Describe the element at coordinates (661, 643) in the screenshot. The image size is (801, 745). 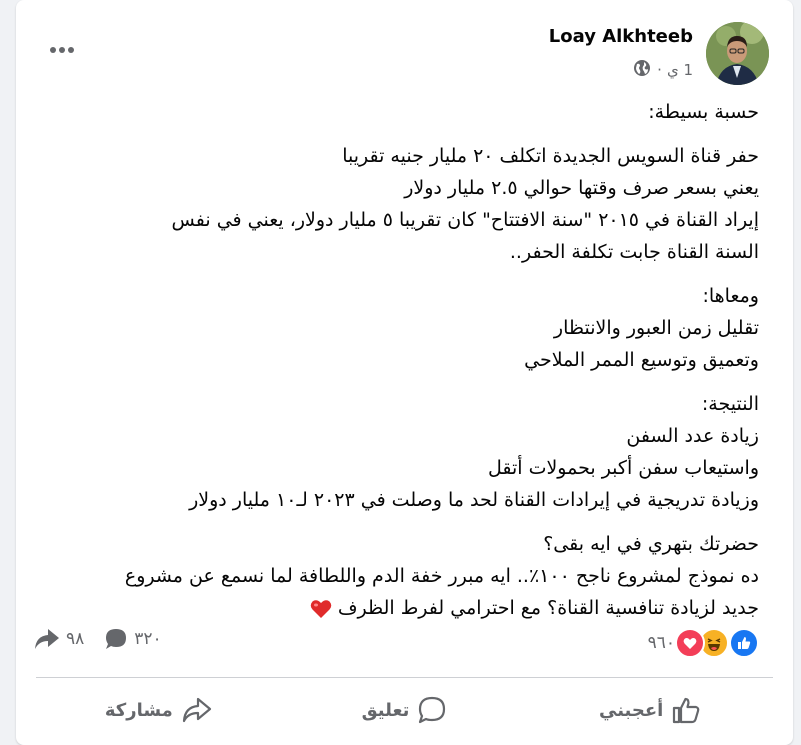
I see `reactions-count: ٩٦٠` at that location.